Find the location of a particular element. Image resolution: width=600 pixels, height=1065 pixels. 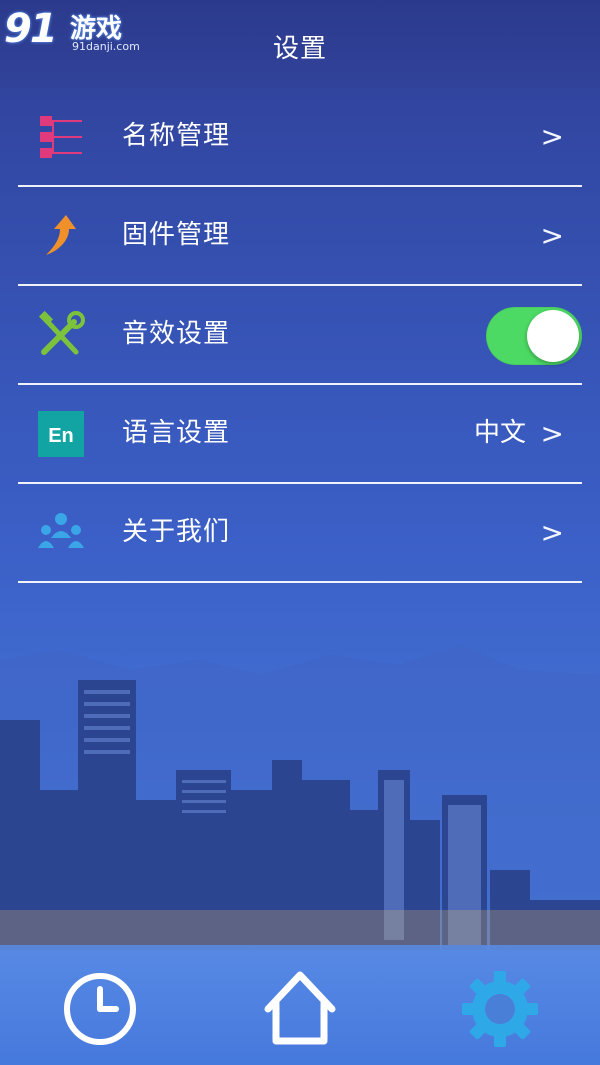

tab-history is located at coordinates (100, 1009).